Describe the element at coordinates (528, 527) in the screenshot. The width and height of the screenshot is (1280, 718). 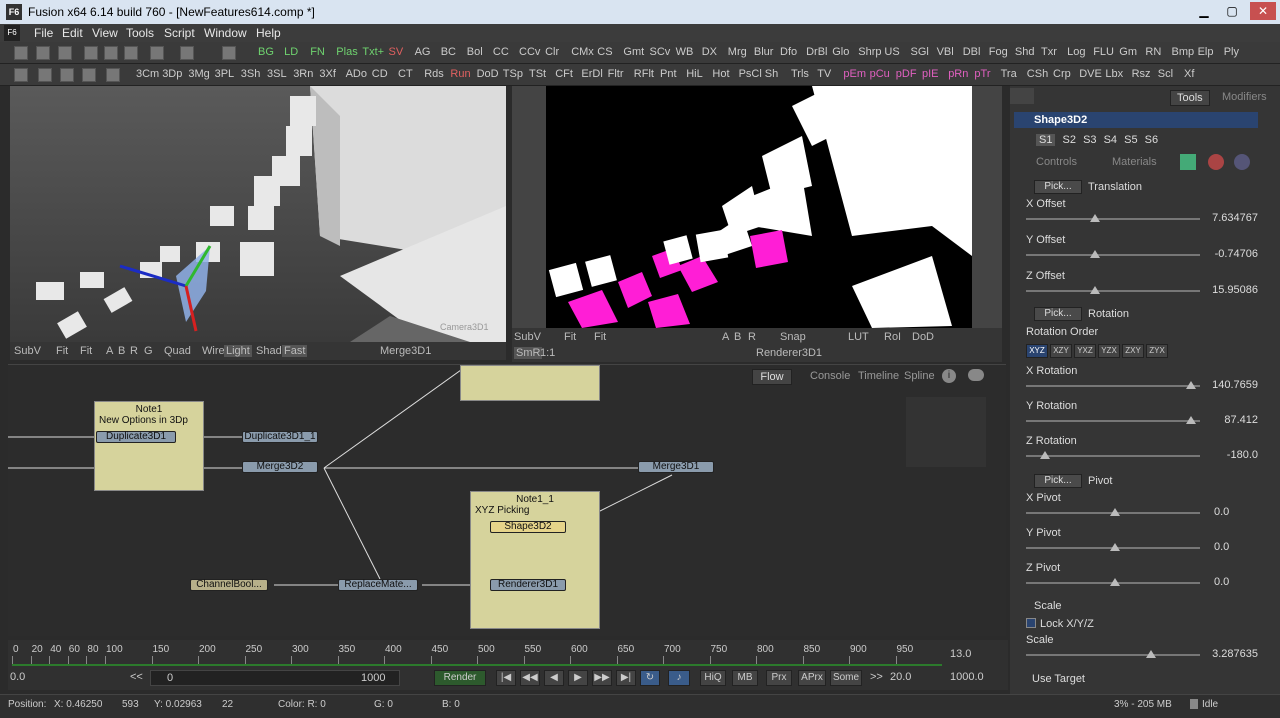
I see `node-shape3d2: Shape3D2` at that location.